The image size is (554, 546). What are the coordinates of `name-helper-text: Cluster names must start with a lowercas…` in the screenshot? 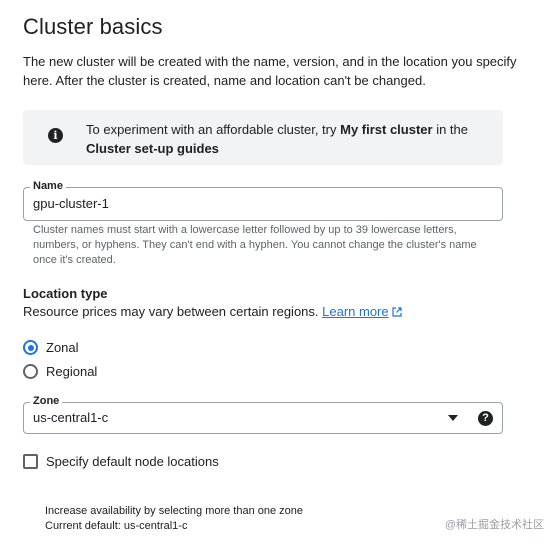 It's located at (255, 245).